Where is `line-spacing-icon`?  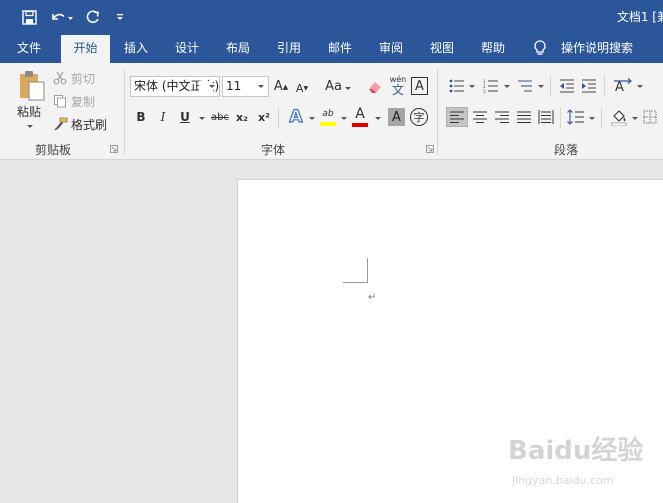 line-spacing-icon is located at coordinates (576, 117).